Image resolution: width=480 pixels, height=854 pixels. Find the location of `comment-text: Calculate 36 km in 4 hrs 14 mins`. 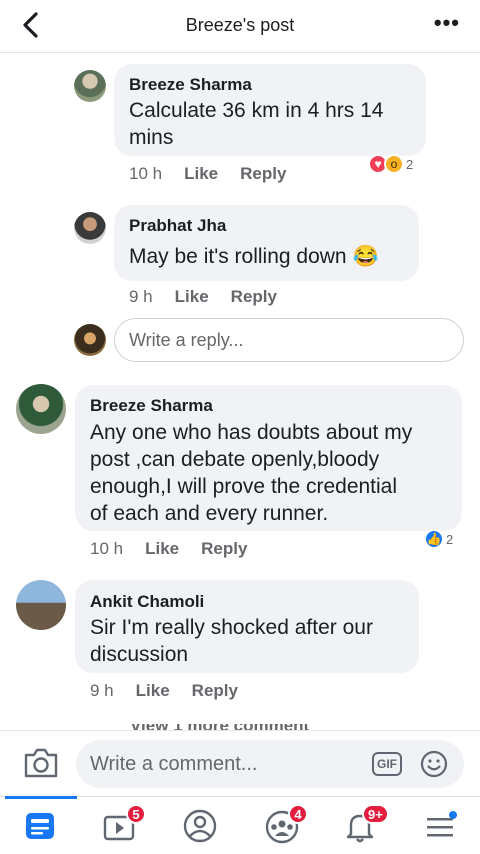

comment-text: Calculate 36 km in 4 hrs 14 mins is located at coordinates (256, 124).